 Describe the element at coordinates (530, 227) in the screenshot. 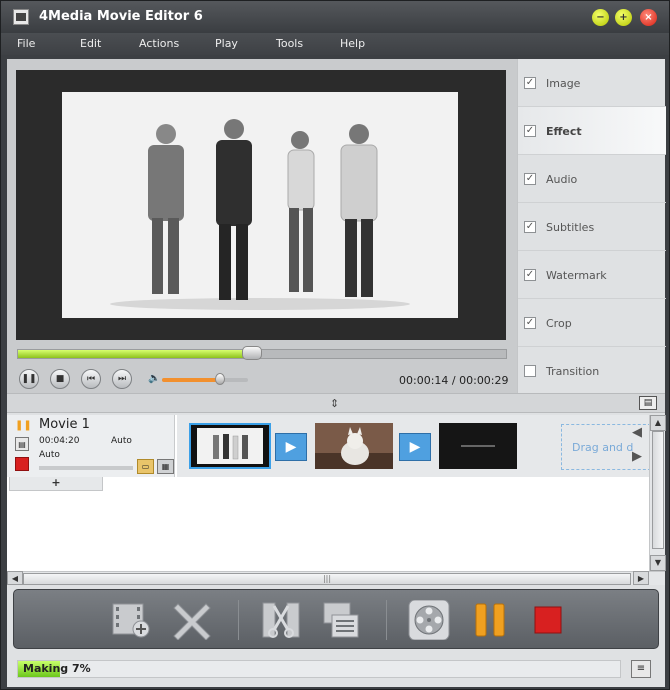

I see `subtitles-checkbox: ✓` at that location.